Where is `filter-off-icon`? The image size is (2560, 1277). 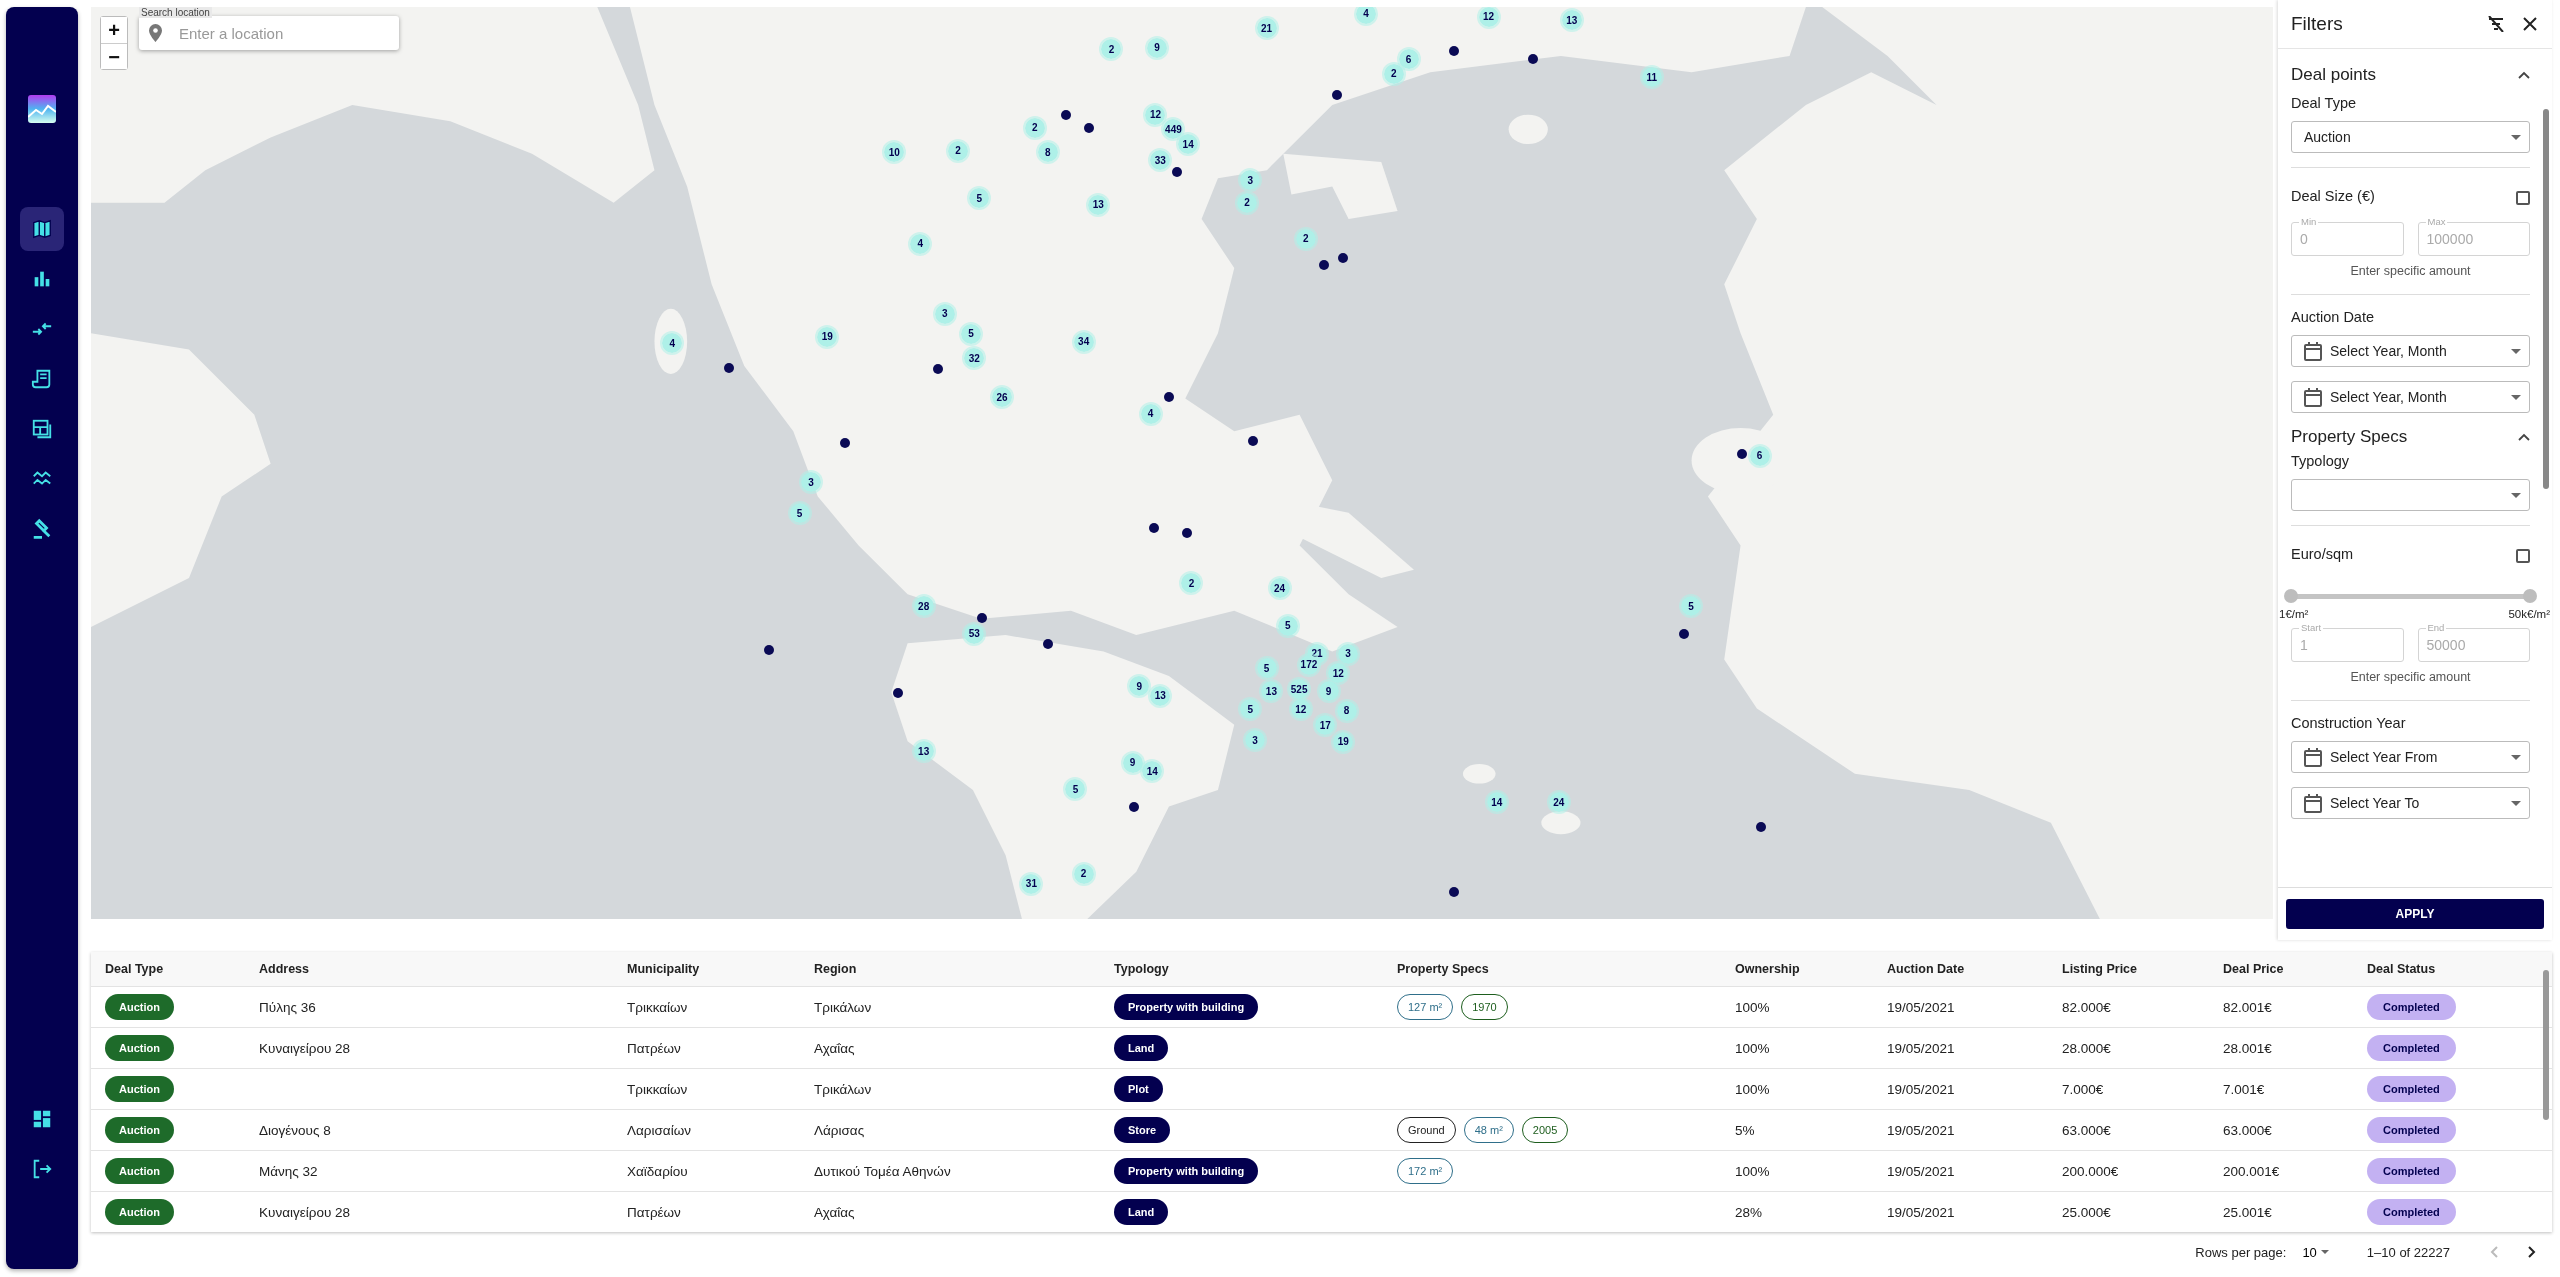 filter-off-icon is located at coordinates (2496, 24).